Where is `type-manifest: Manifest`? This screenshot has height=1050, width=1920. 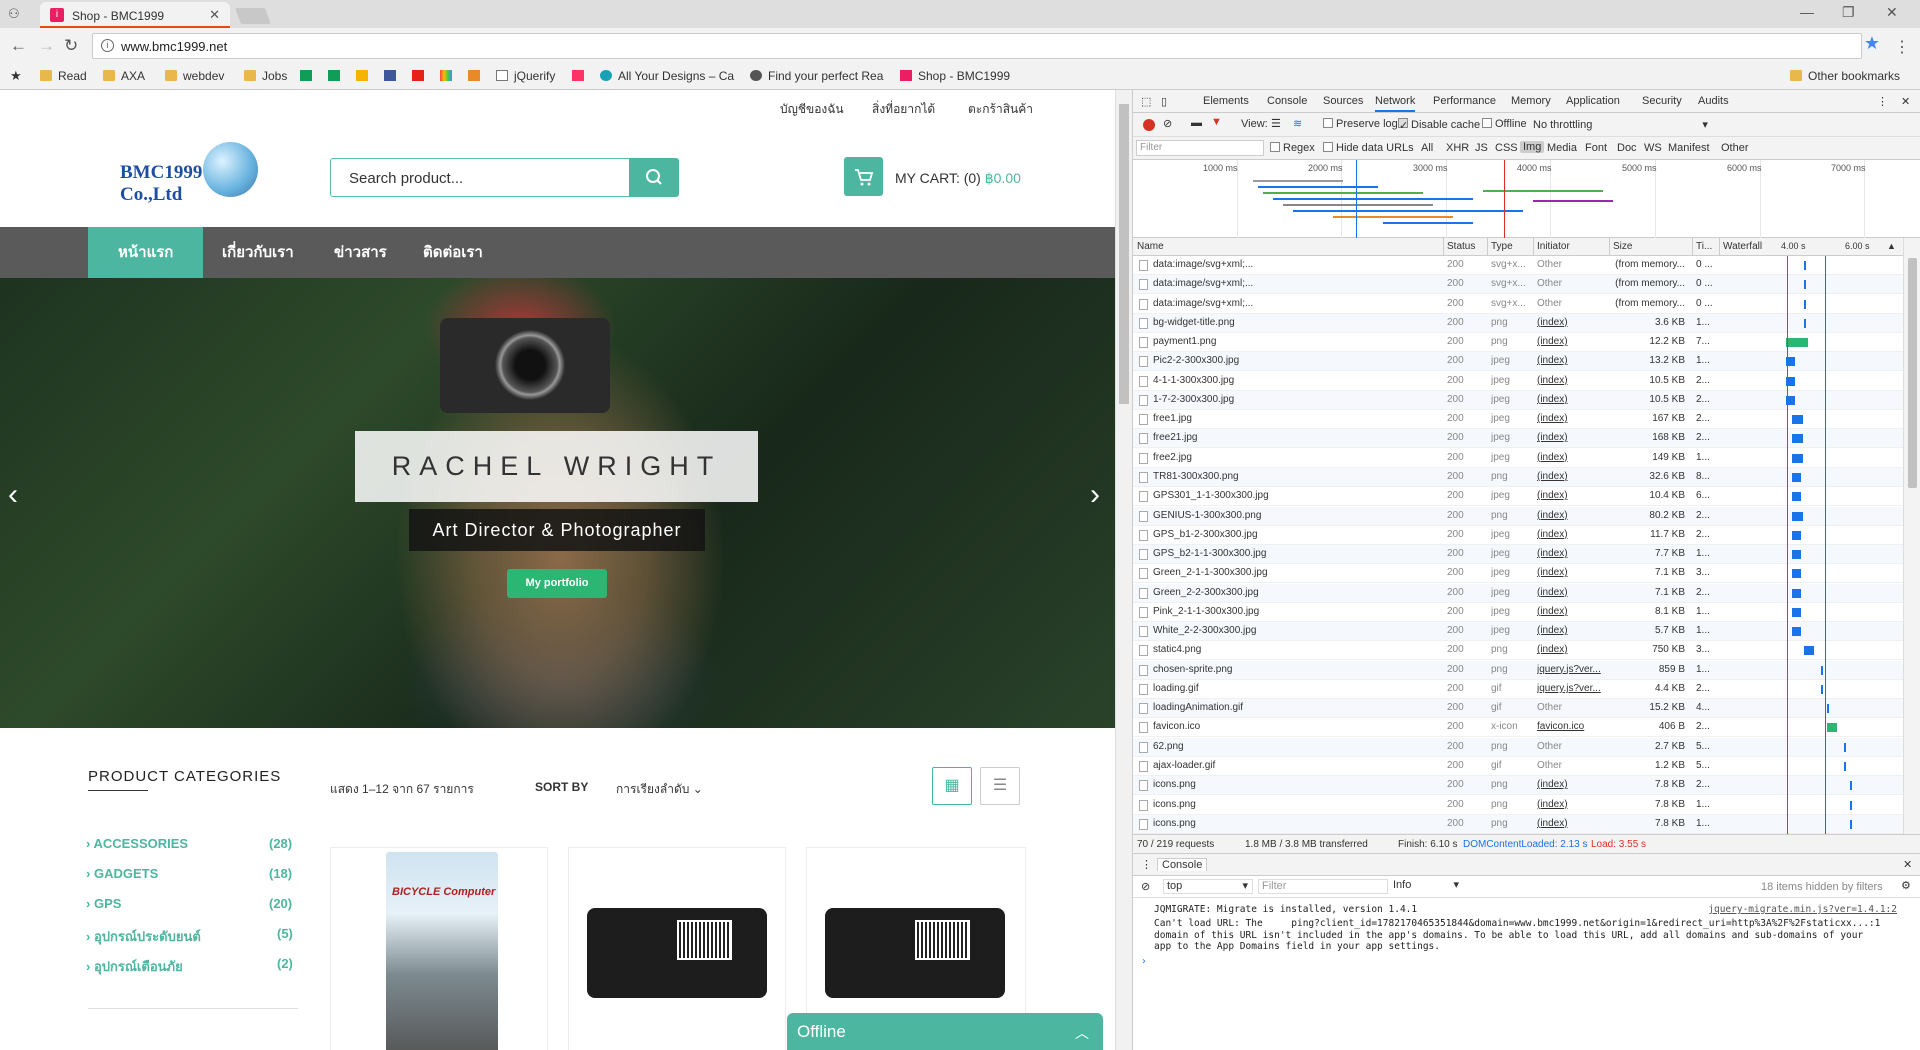
type-manifest: Manifest is located at coordinates (1689, 148).